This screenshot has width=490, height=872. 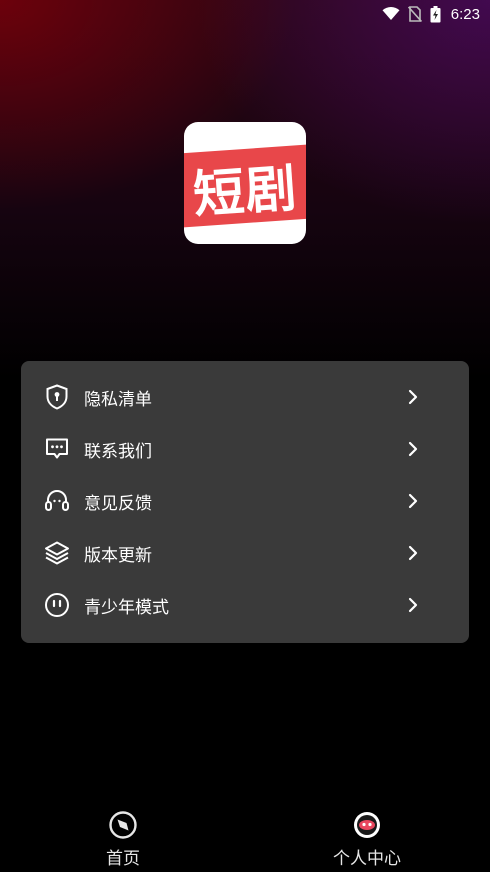 I want to click on layers-icon, so click(x=57, y=553).